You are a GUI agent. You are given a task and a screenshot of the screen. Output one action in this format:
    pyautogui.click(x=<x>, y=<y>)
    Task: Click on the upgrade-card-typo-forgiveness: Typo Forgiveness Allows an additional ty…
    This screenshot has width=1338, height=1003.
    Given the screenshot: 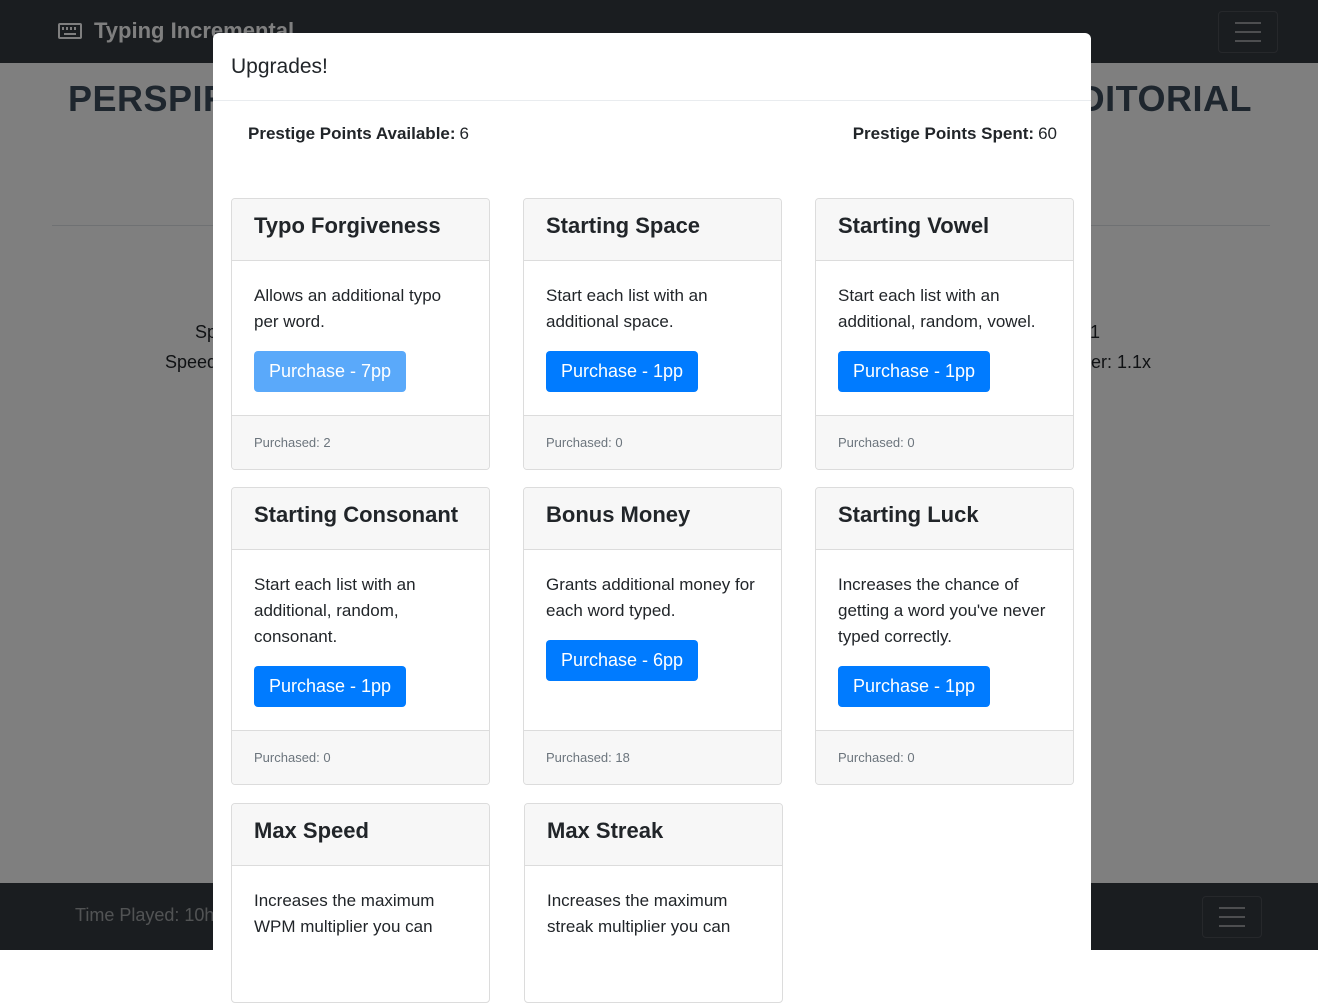 What is the action you would take?
    pyautogui.click(x=360, y=334)
    